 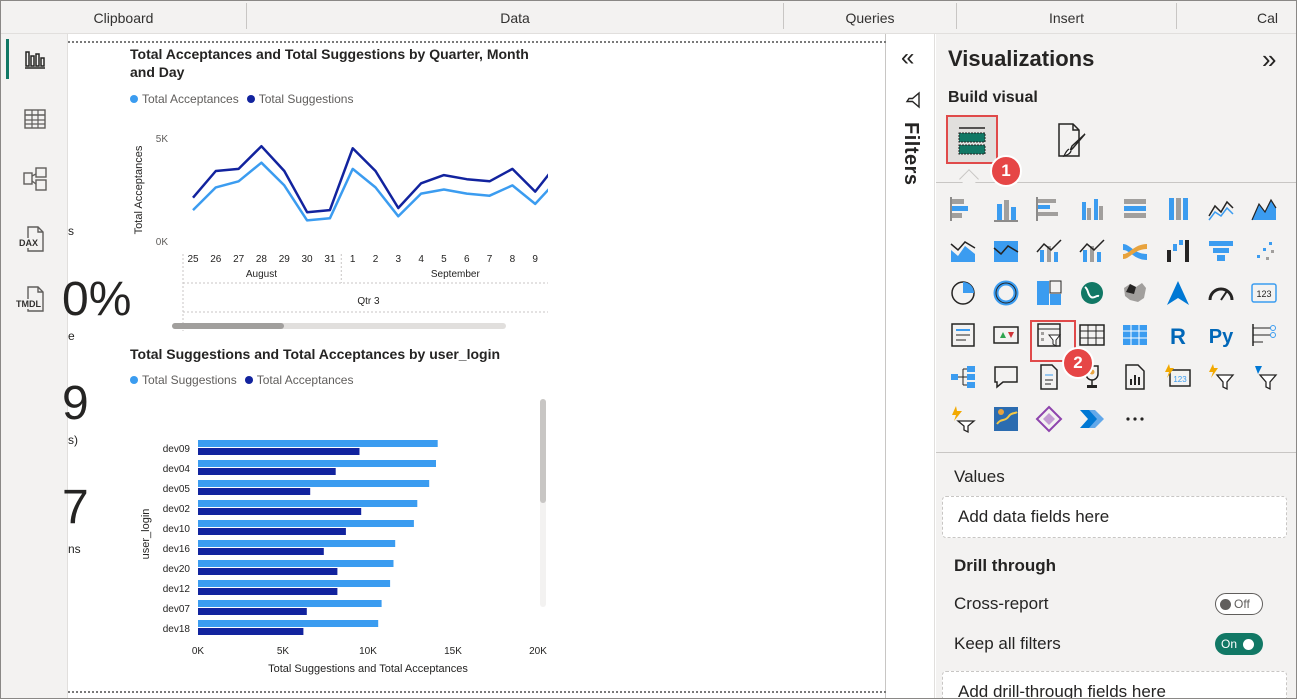 I want to click on kpi-icon, so click(x=1006, y=335).